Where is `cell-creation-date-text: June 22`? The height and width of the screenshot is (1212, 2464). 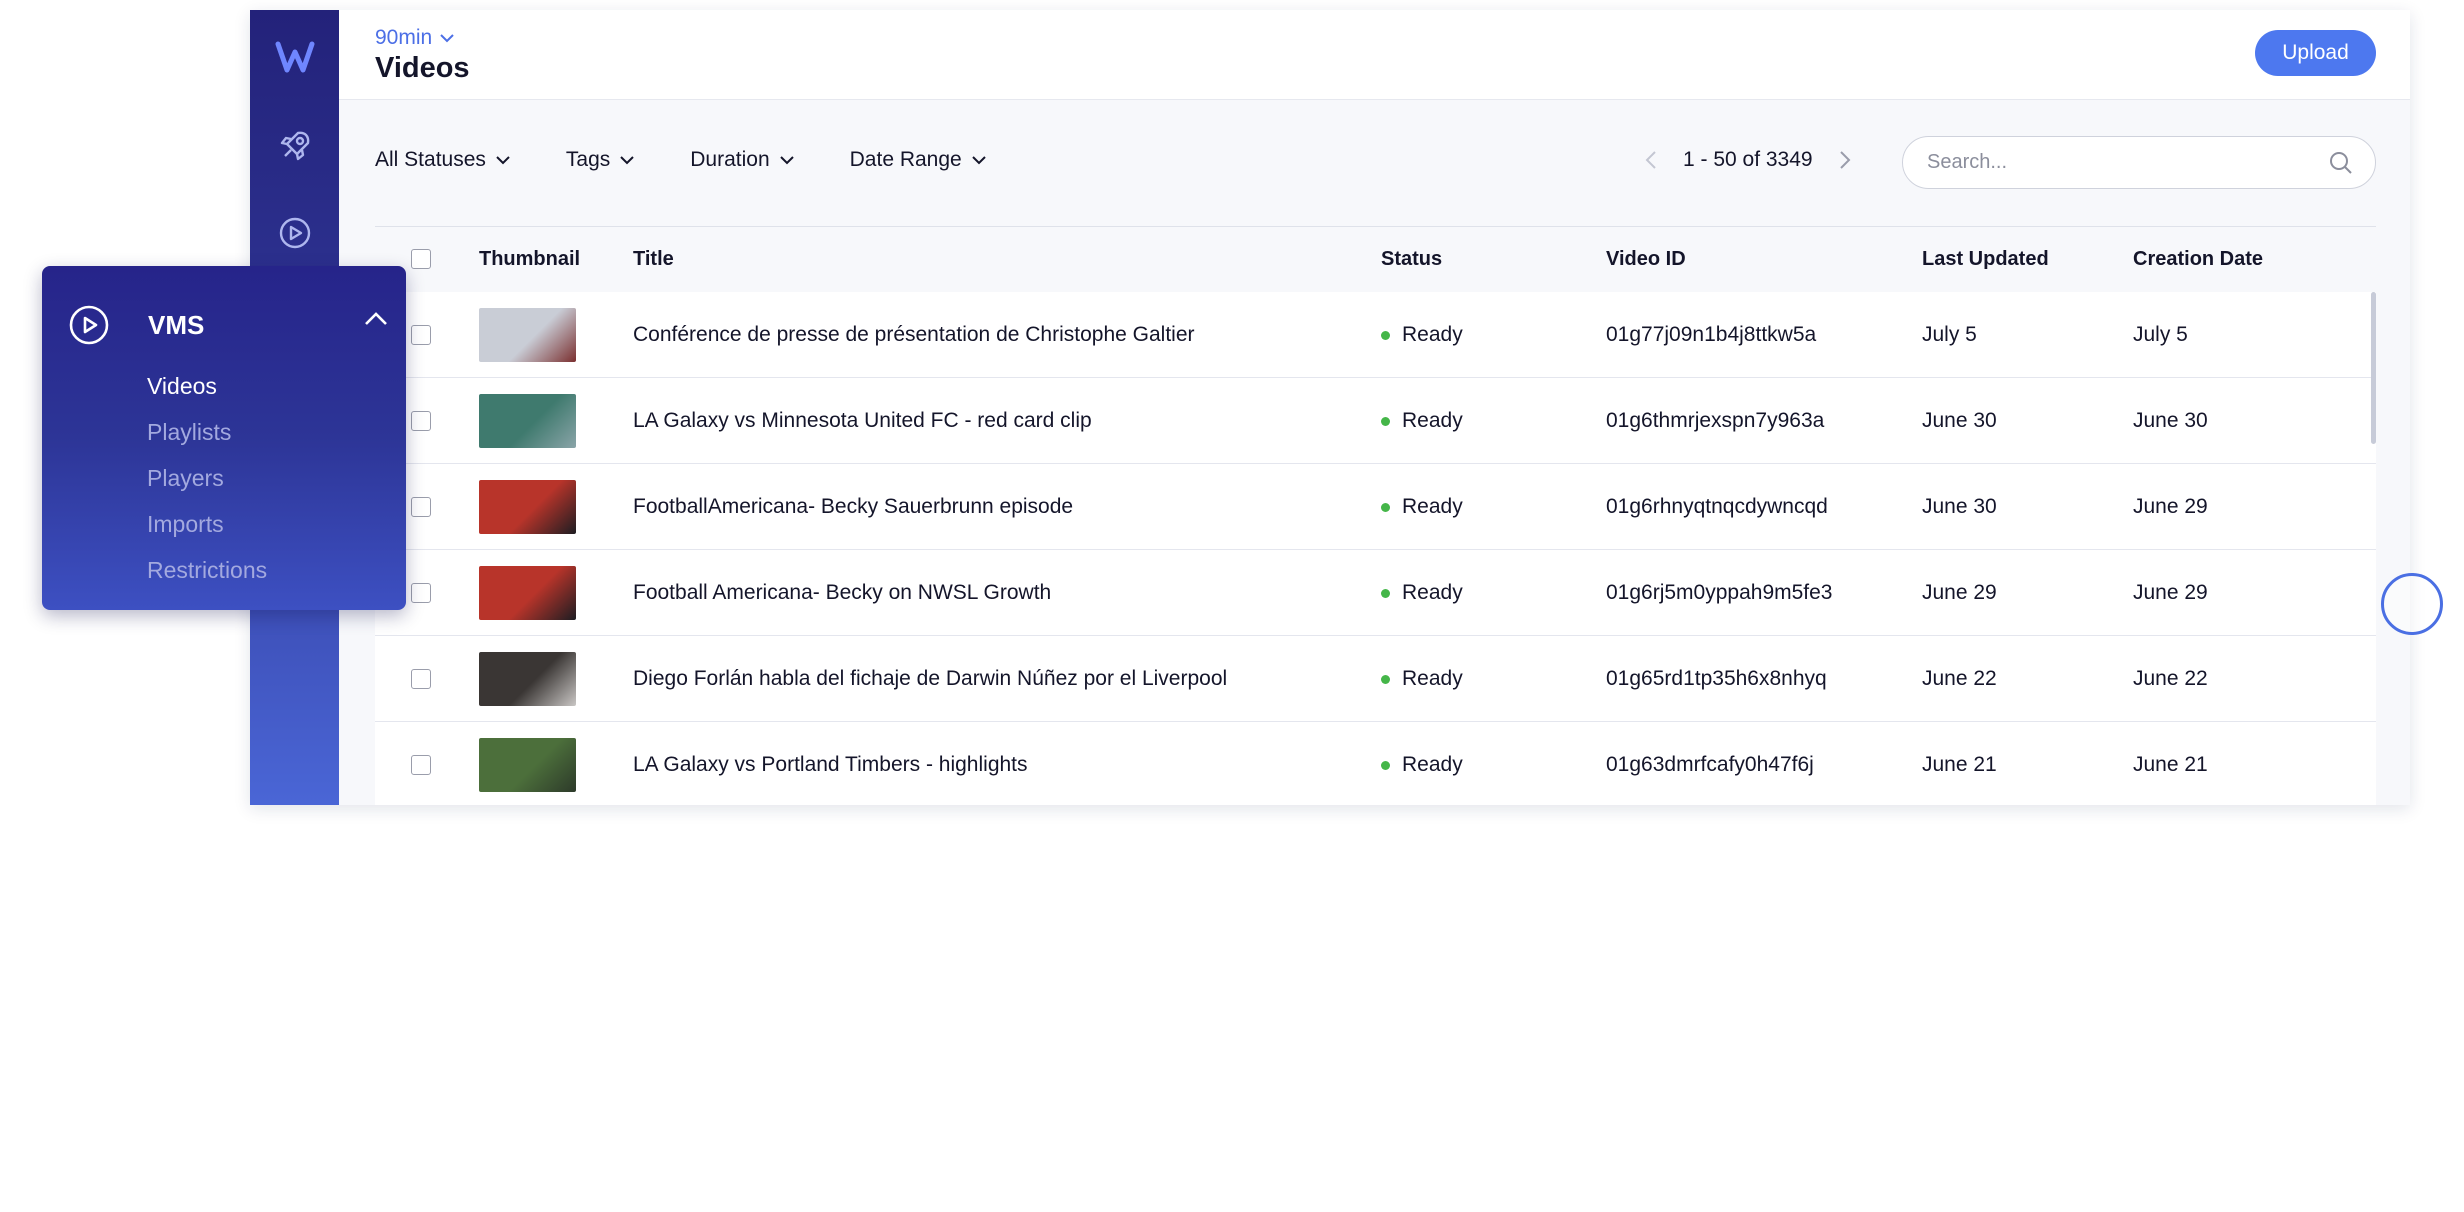 cell-creation-date-text: June 22 is located at coordinates (2170, 678).